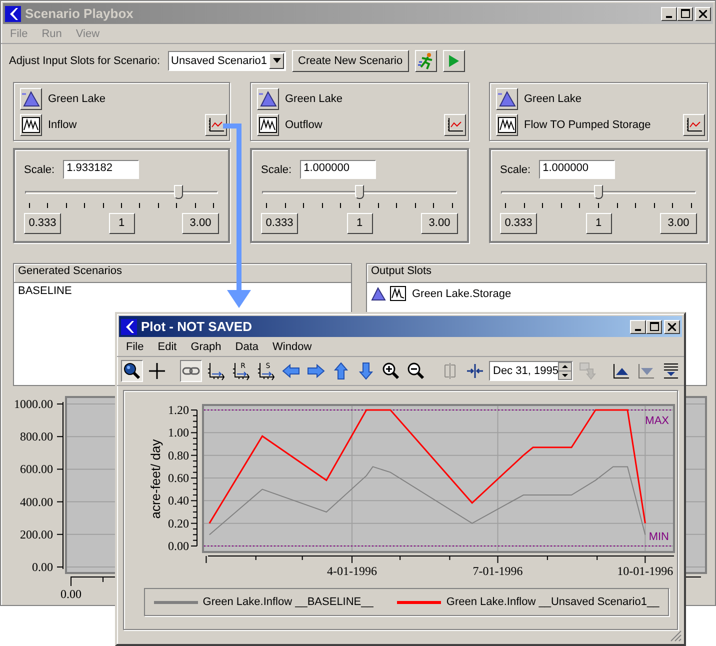 Image resolution: width=716 pixels, height=646 pixels. Describe the element at coordinates (36, 501) in the screenshot. I see `axis-label: 400.00` at that location.